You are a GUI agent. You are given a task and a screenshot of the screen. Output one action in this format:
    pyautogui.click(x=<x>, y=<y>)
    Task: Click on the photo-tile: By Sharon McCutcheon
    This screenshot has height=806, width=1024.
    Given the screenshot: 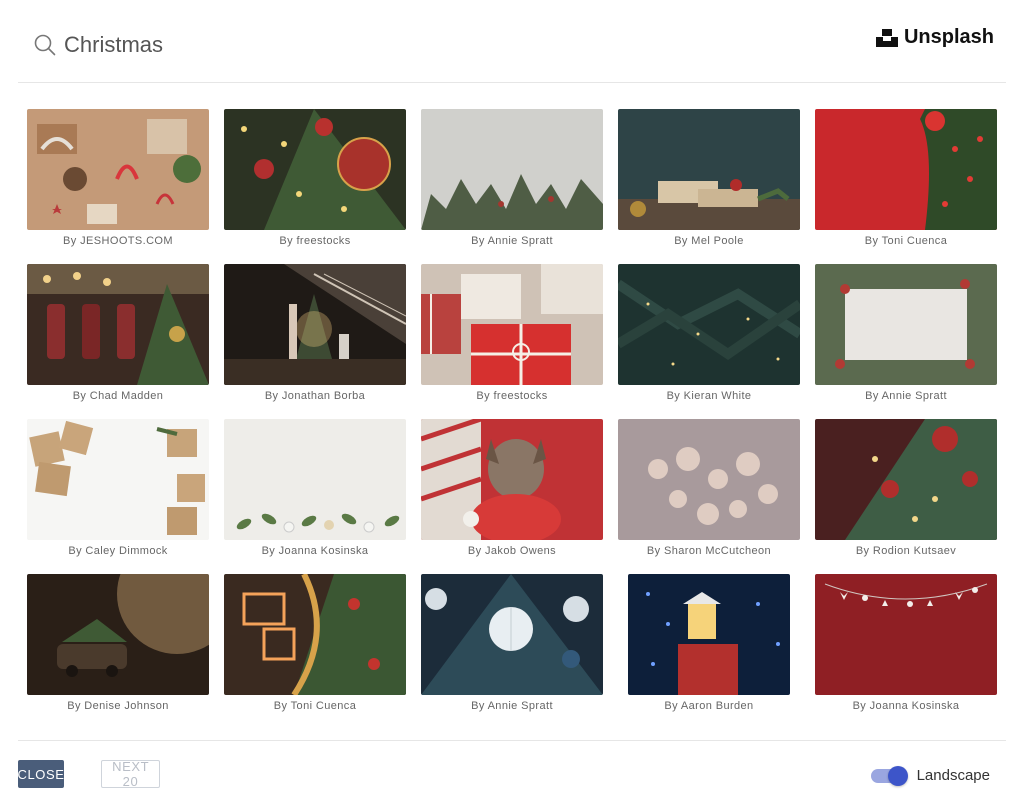 What is the action you would take?
    pyautogui.click(x=709, y=488)
    